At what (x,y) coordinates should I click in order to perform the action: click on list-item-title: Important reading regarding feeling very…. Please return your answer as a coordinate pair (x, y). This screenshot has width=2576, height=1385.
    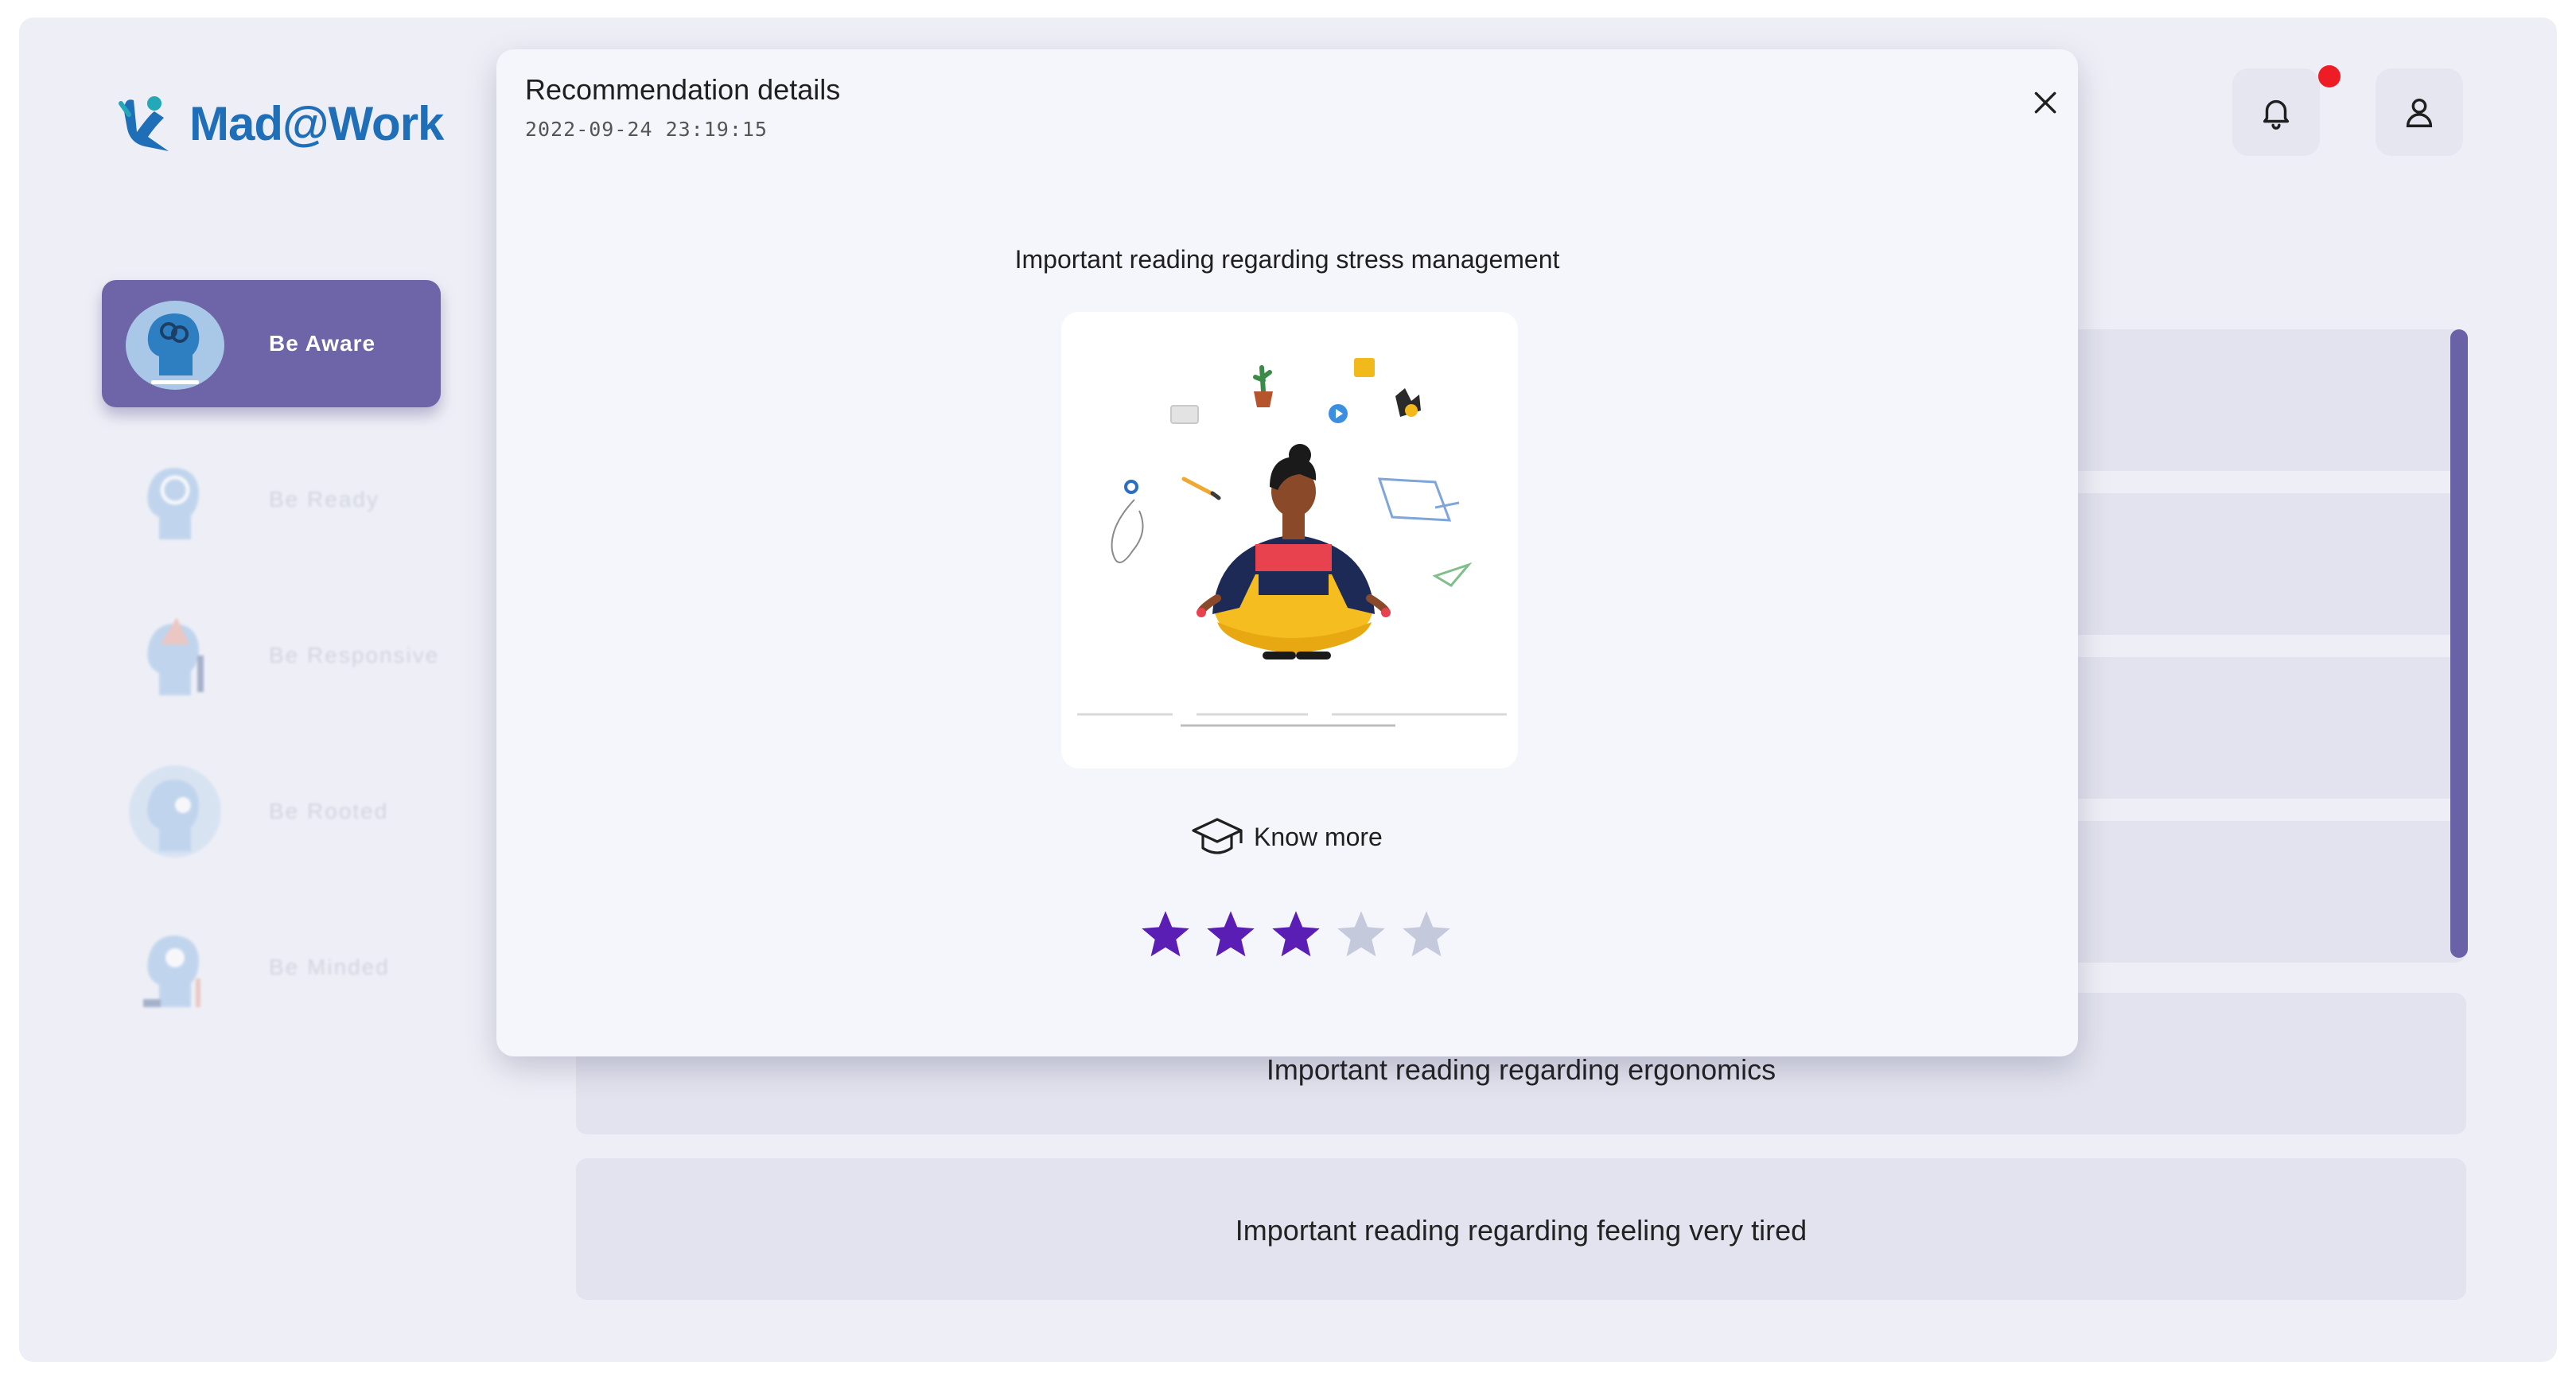
    Looking at the image, I should click on (1521, 1230).